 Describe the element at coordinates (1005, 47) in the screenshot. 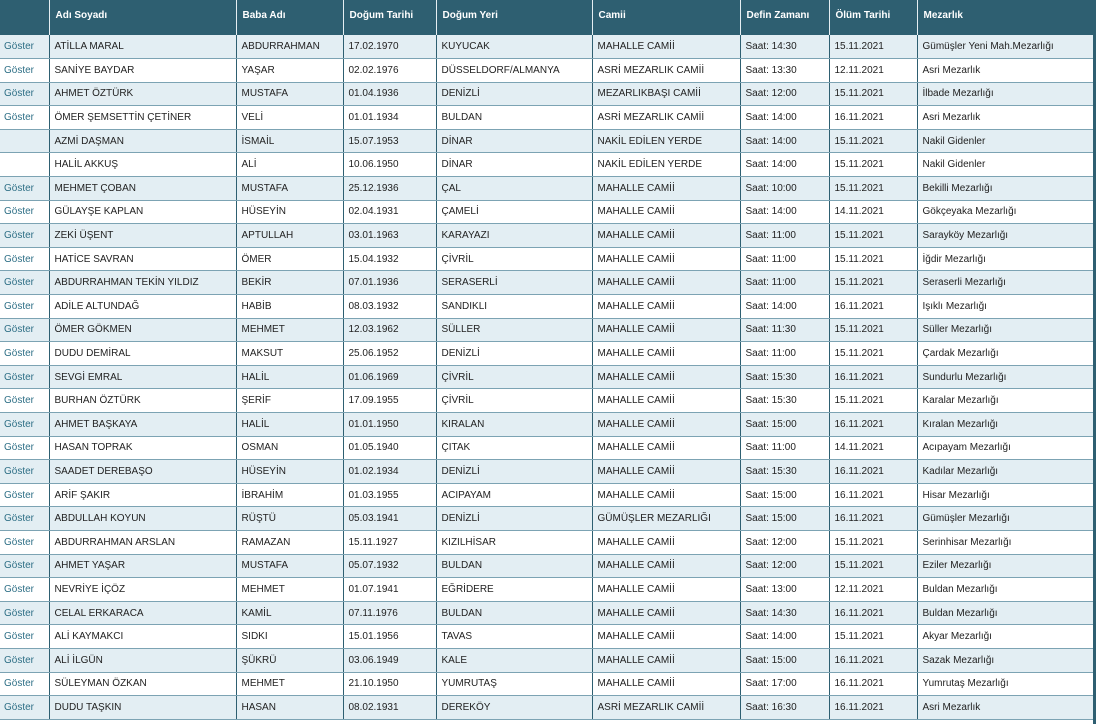

I see `cell-cemetery: Gümüşler Yeni Mah.Mezarlığı` at that location.